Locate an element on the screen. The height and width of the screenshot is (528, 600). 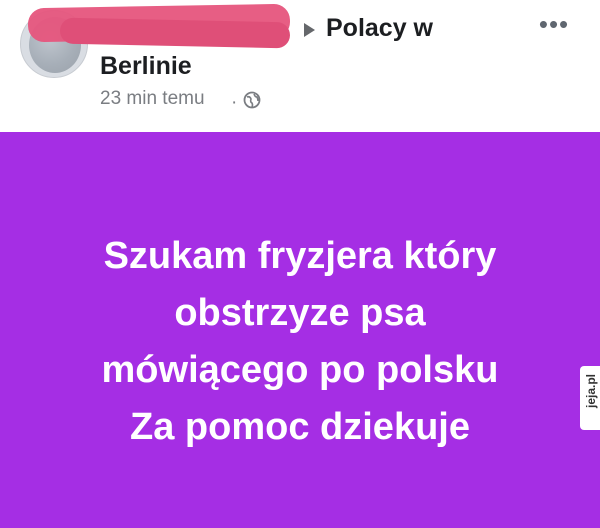
post-timestamp: 23 min temu is located at coordinates (152, 99).